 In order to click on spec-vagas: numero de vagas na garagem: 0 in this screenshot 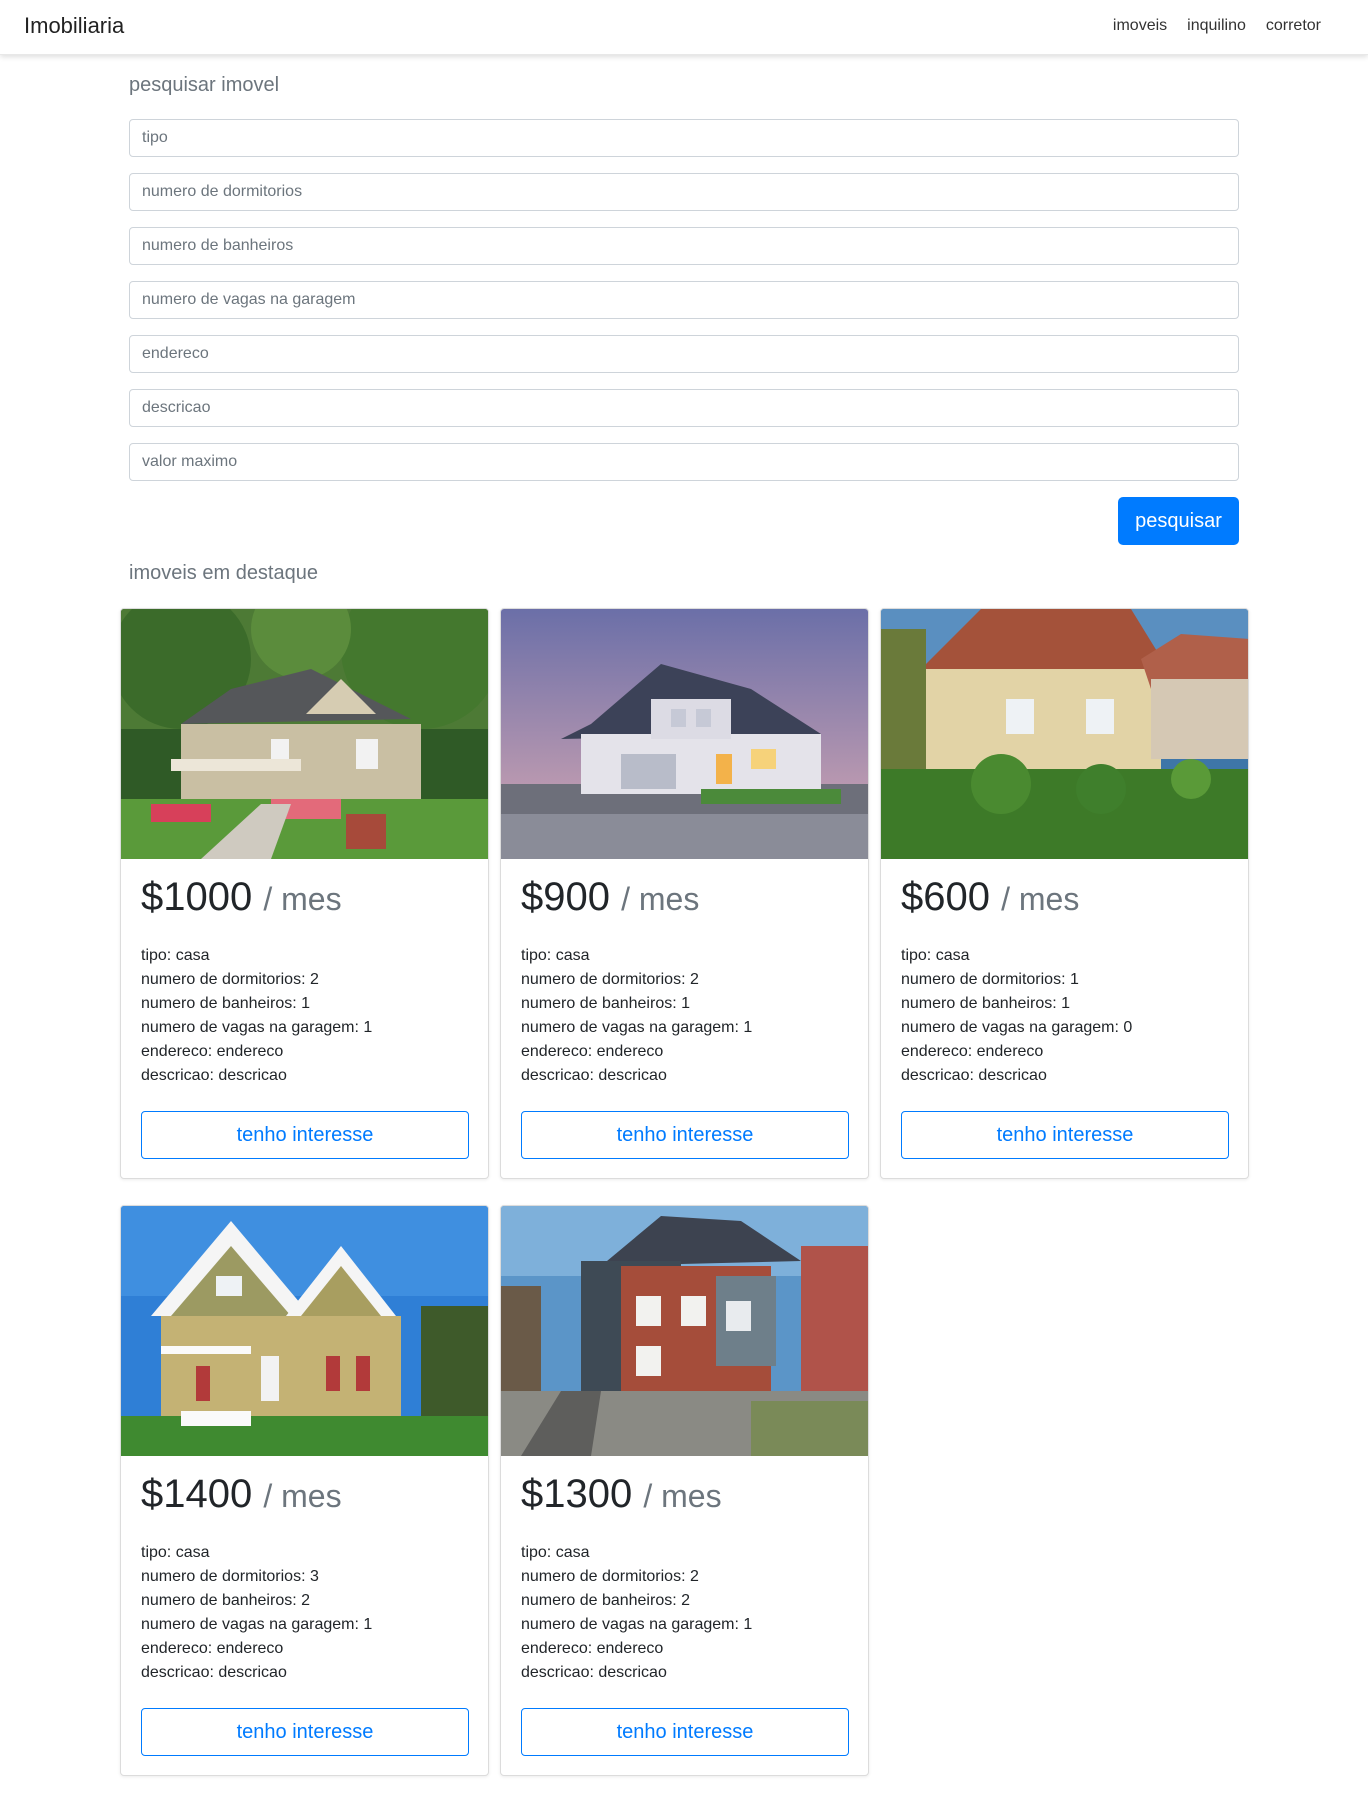, I will do `click(1017, 1027)`.